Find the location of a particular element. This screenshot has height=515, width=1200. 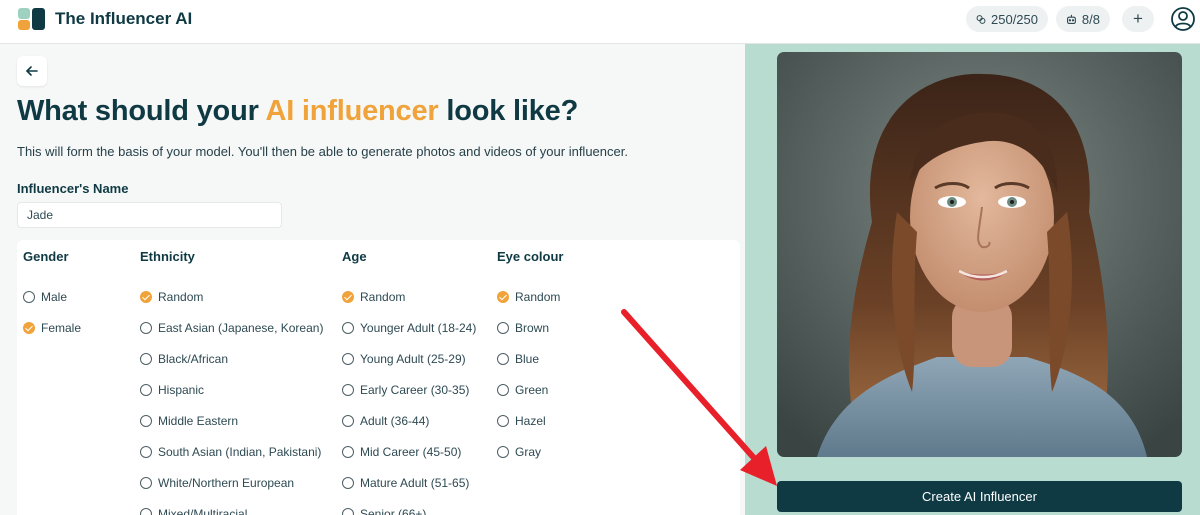

back-button is located at coordinates (32, 71).